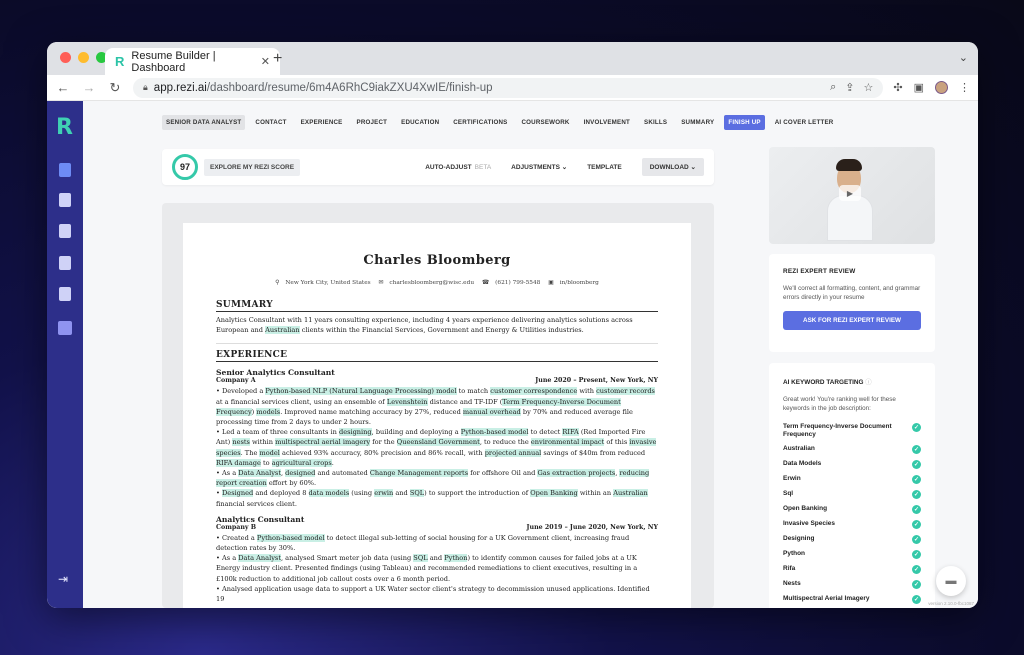  I want to click on ask-expert-review-button: ASK FOR REZI EXPERT REVIEW, so click(852, 320).